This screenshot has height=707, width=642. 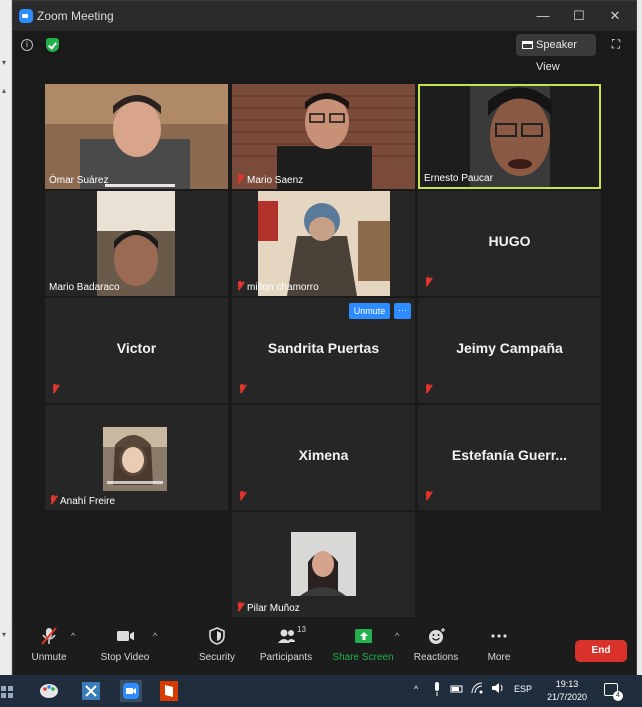 I want to click on language-indicator: ESP, so click(x=523, y=689).